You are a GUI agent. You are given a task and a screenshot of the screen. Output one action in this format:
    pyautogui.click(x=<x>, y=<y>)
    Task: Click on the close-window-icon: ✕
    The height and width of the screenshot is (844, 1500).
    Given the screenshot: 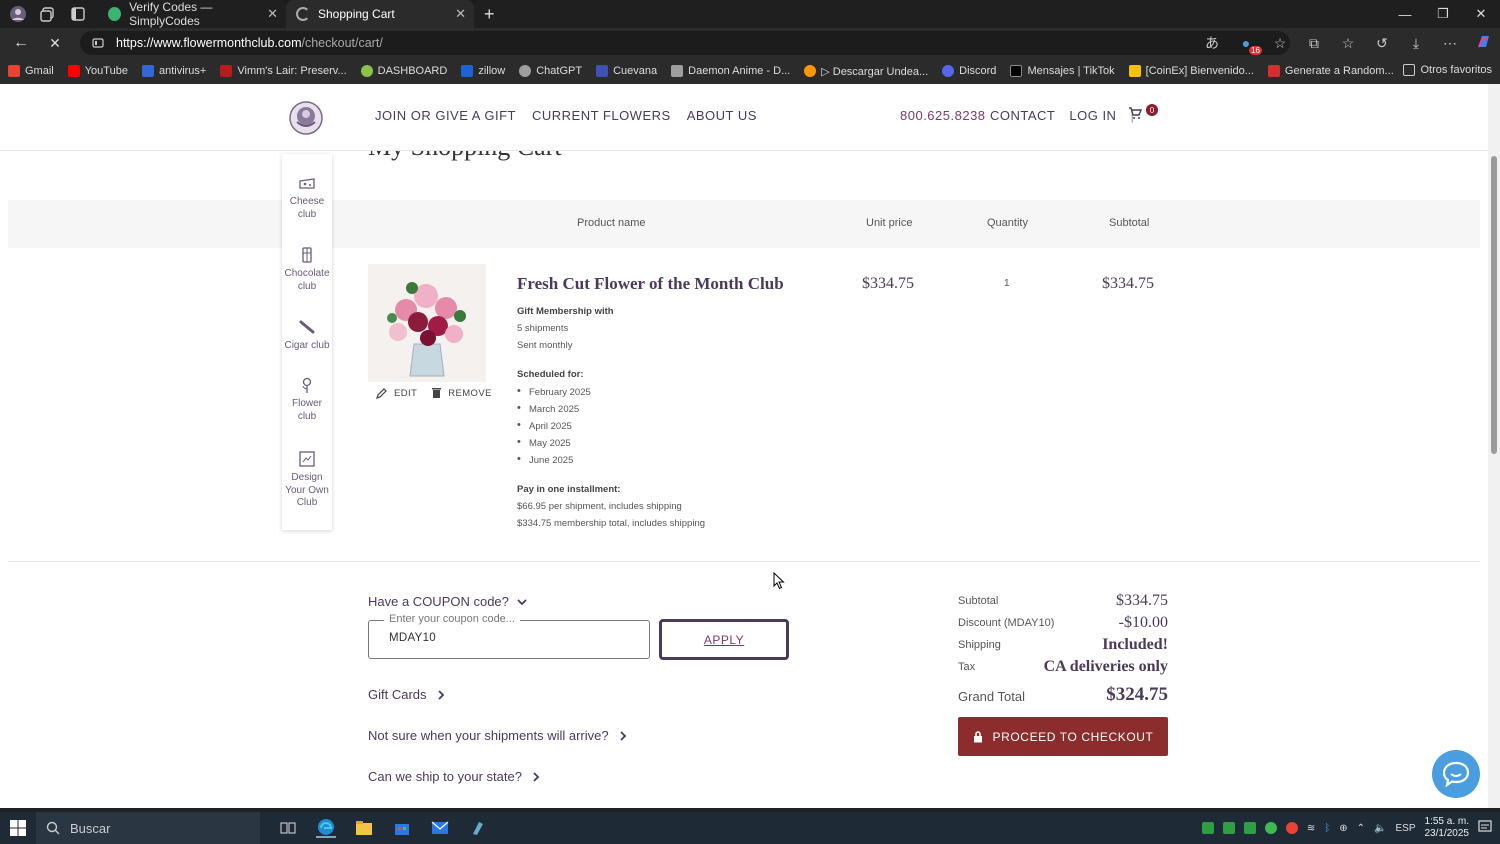 What is the action you would take?
    pyautogui.click(x=1481, y=14)
    